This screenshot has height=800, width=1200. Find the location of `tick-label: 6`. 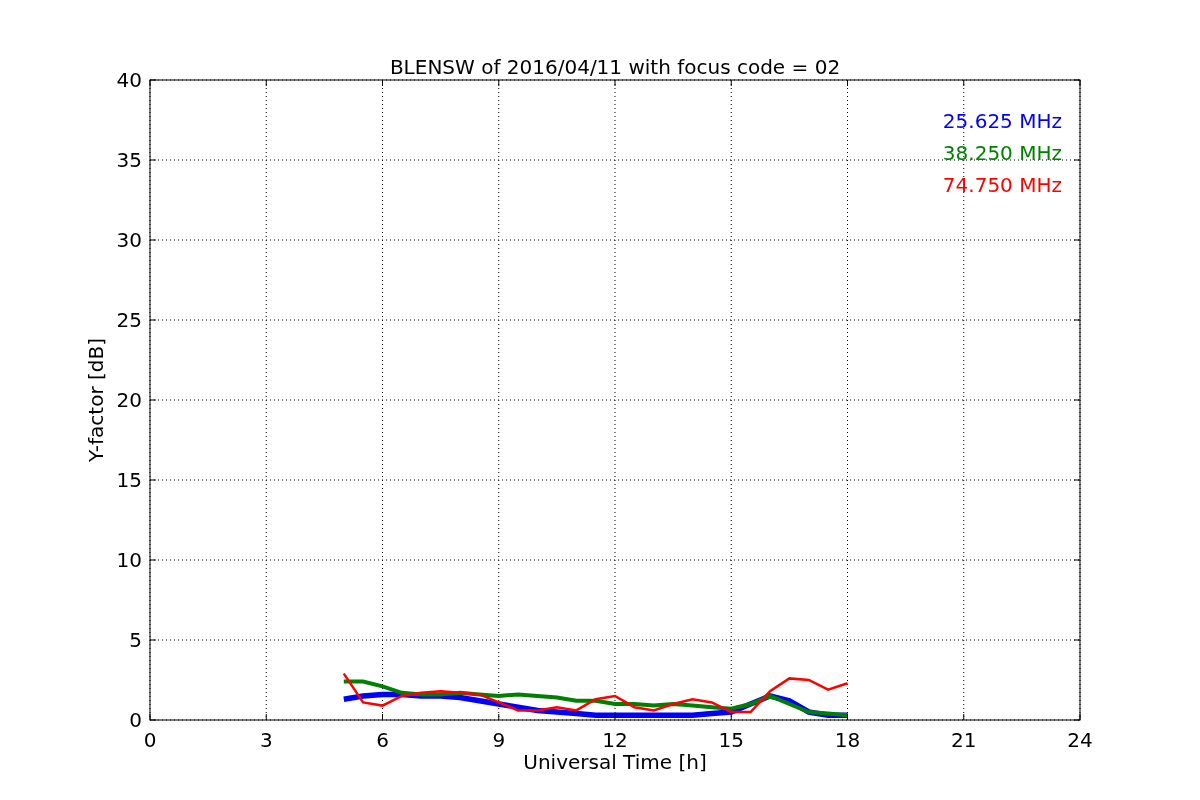

tick-label: 6 is located at coordinates (382, 740).